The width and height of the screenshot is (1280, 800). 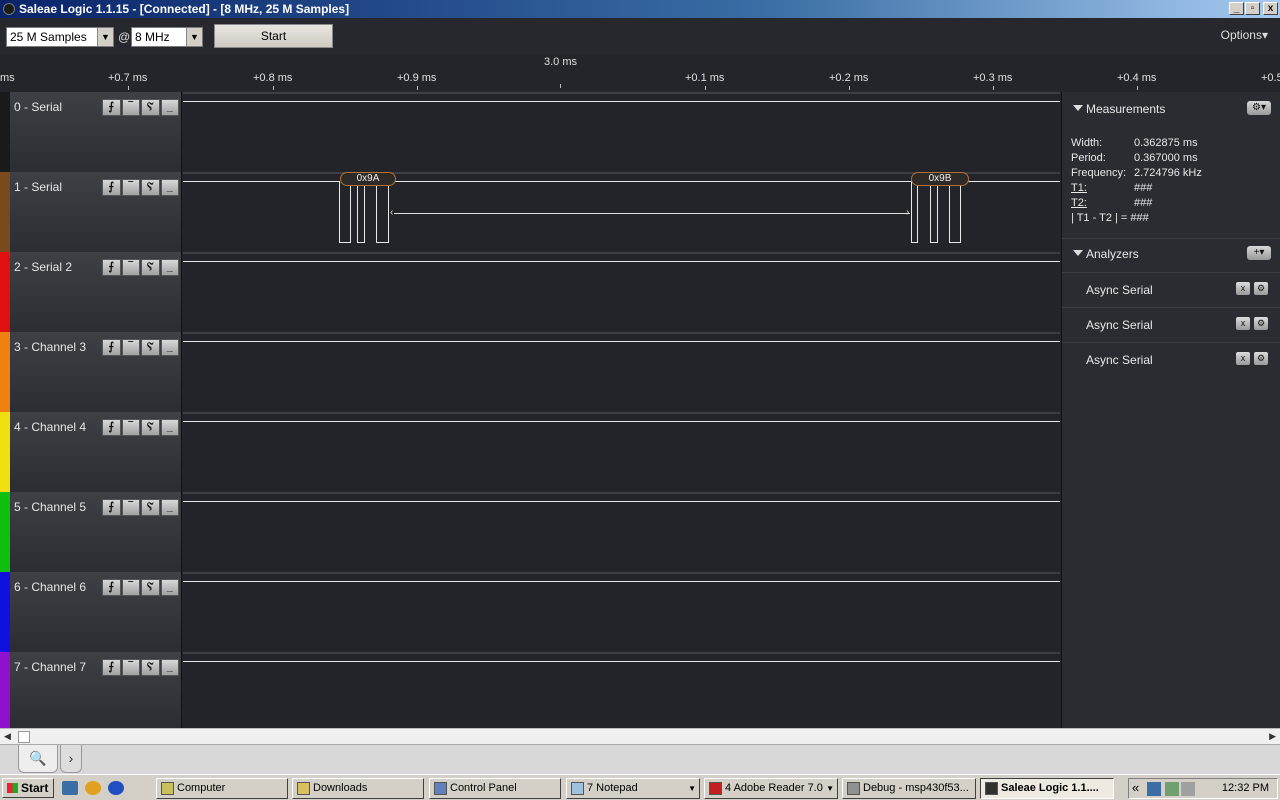 I want to click on restore-button: ▫, so click(x=1252, y=8).